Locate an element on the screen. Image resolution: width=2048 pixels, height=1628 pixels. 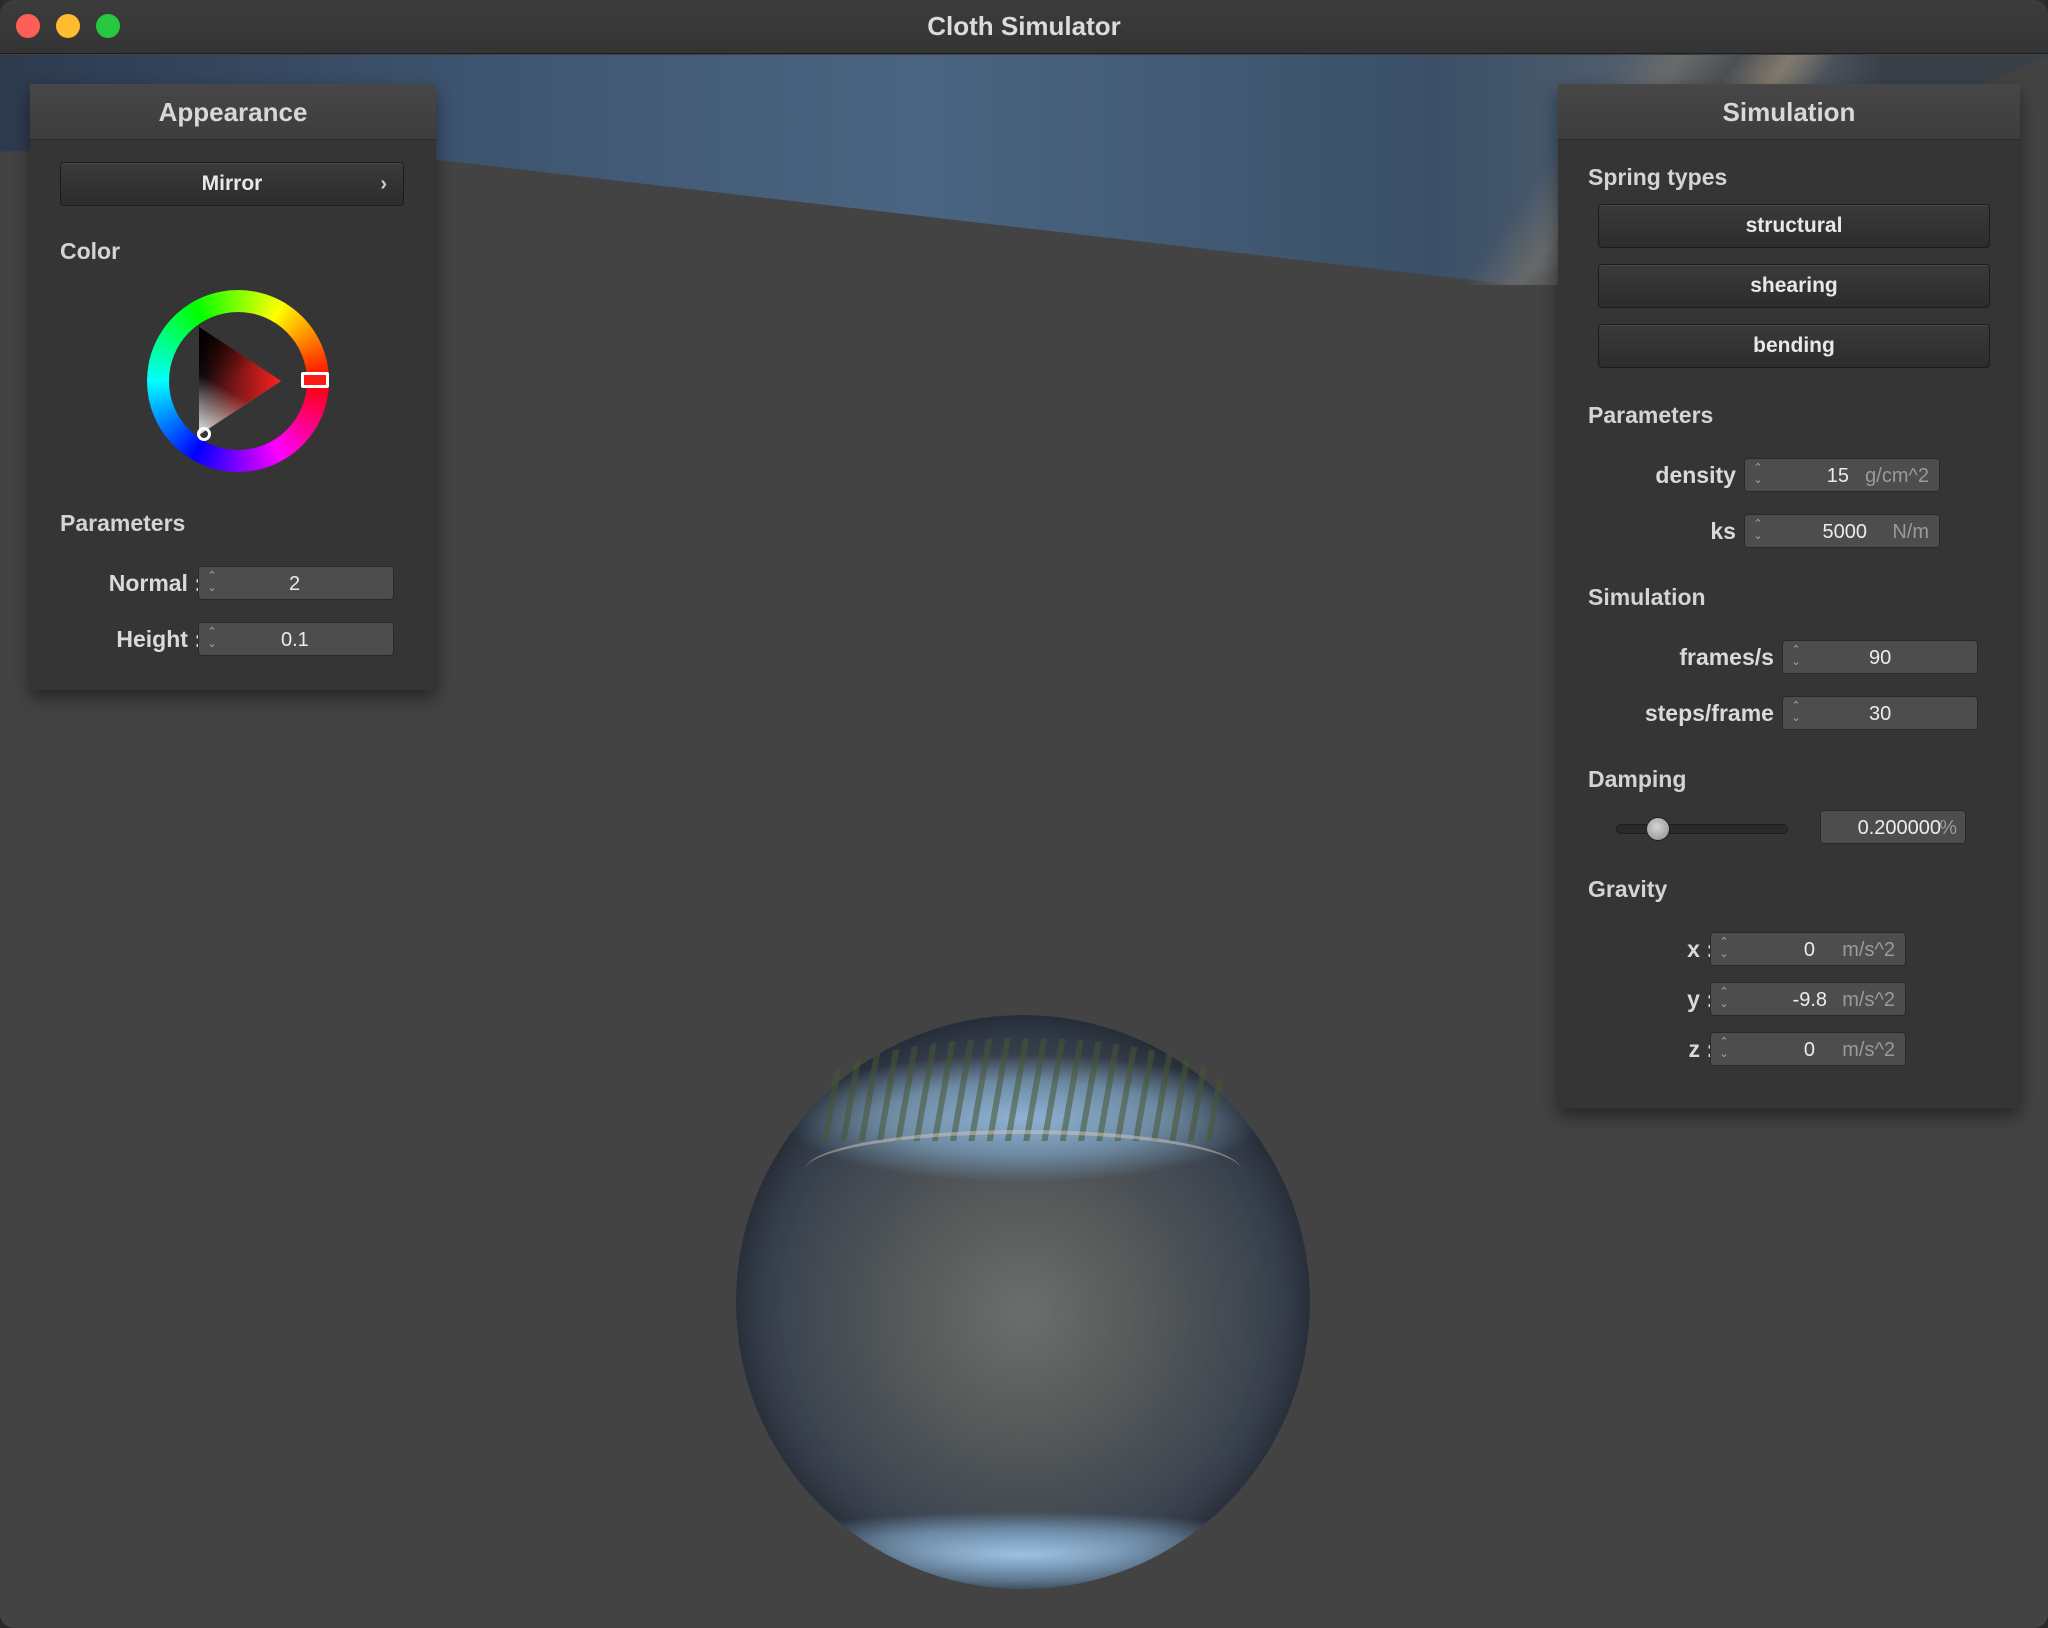
spring-shearing-button: shearing is located at coordinates (1794, 286).